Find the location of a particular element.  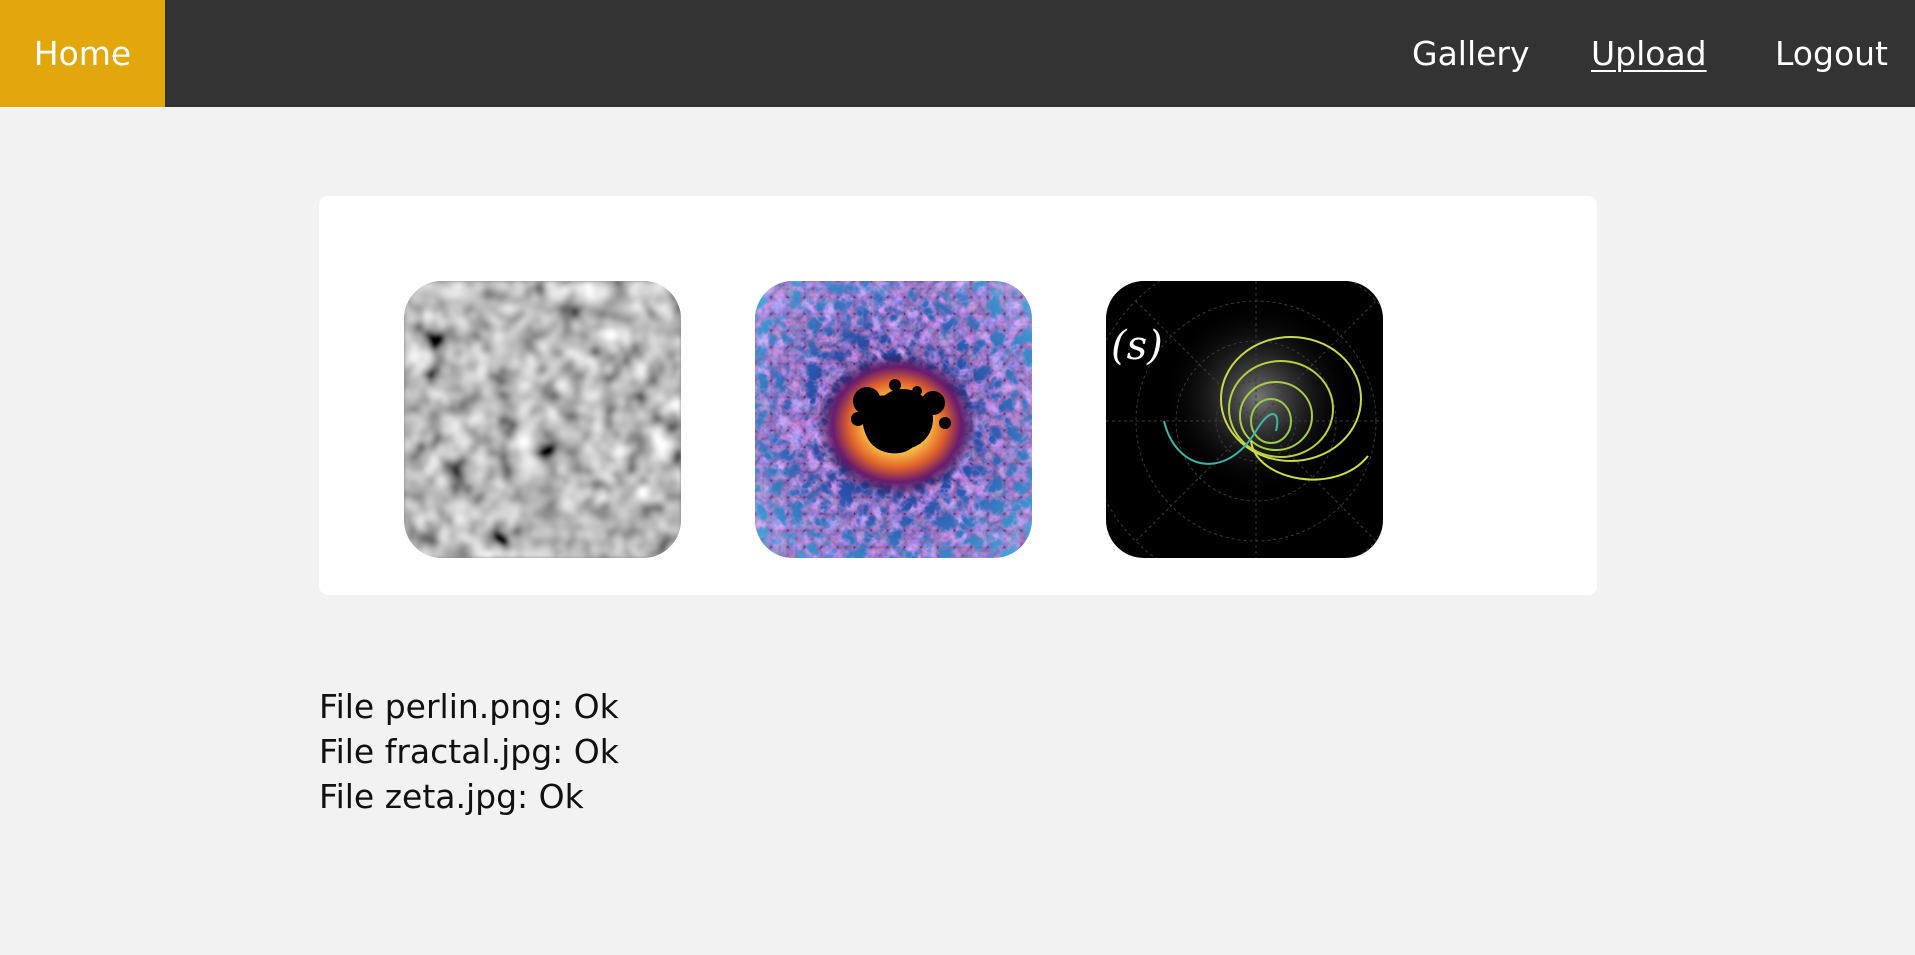

zeta-function-plot-image: (s) is located at coordinates (1244, 419).